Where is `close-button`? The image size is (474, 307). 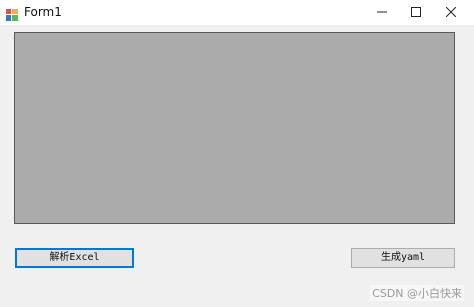
close-button is located at coordinates (452, 12).